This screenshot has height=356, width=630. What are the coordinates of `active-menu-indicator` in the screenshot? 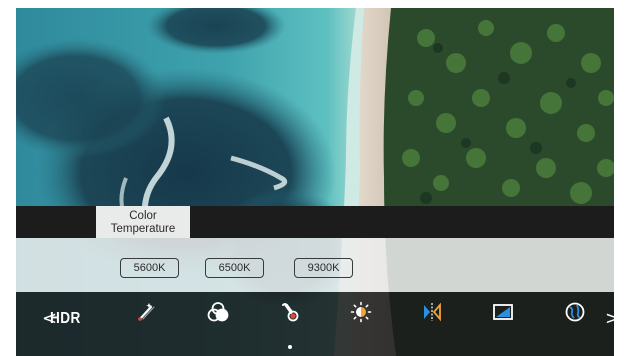 It's located at (290, 347).